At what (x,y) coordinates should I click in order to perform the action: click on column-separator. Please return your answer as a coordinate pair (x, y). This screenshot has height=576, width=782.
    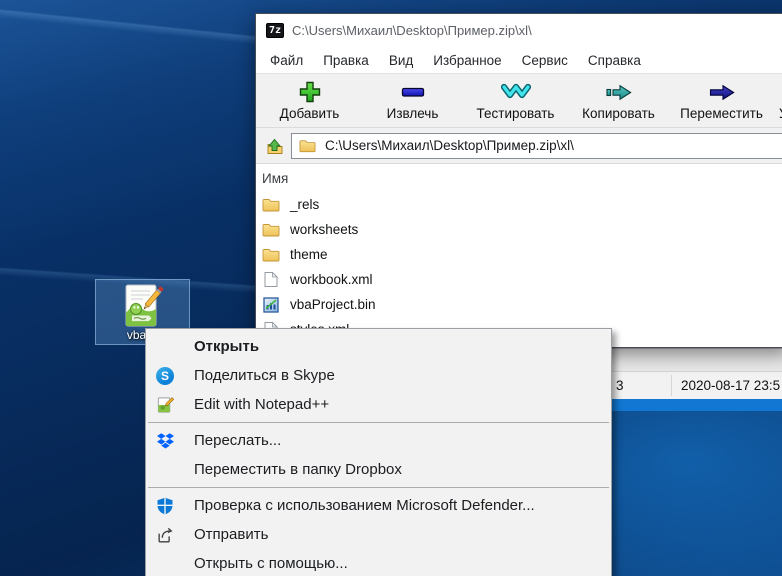
    Looking at the image, I should click on (671, 385).